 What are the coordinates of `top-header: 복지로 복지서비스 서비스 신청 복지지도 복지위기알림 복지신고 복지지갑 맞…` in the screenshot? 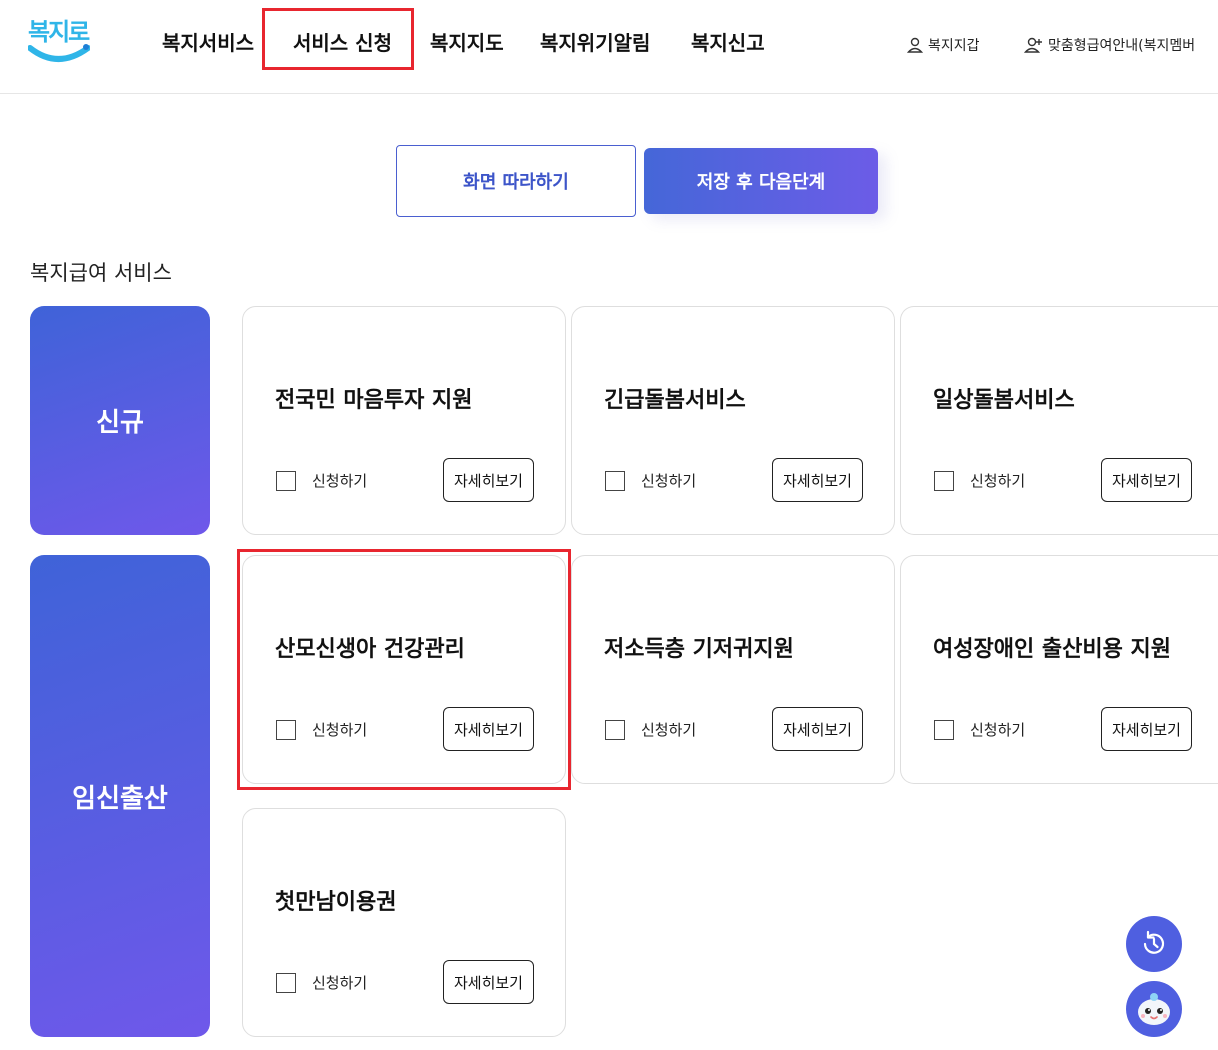 It's located at (609, 47).